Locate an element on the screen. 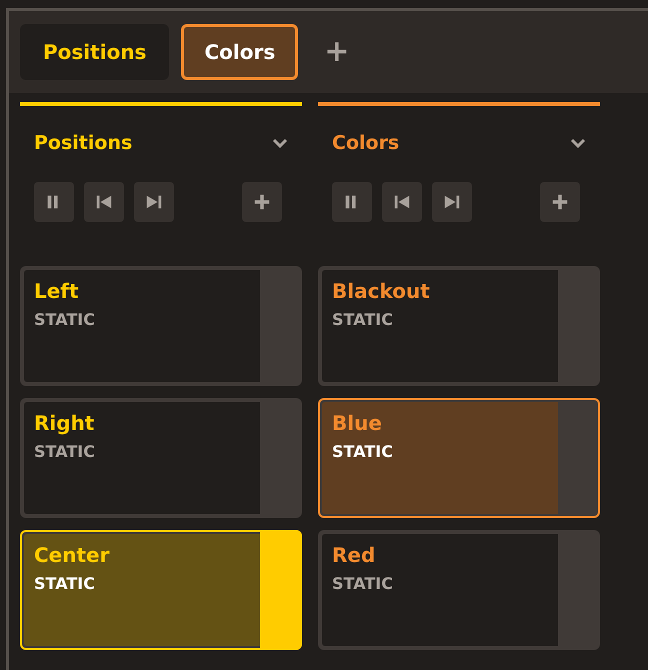  cue-name: Blue is located at coordinates (357, 423).